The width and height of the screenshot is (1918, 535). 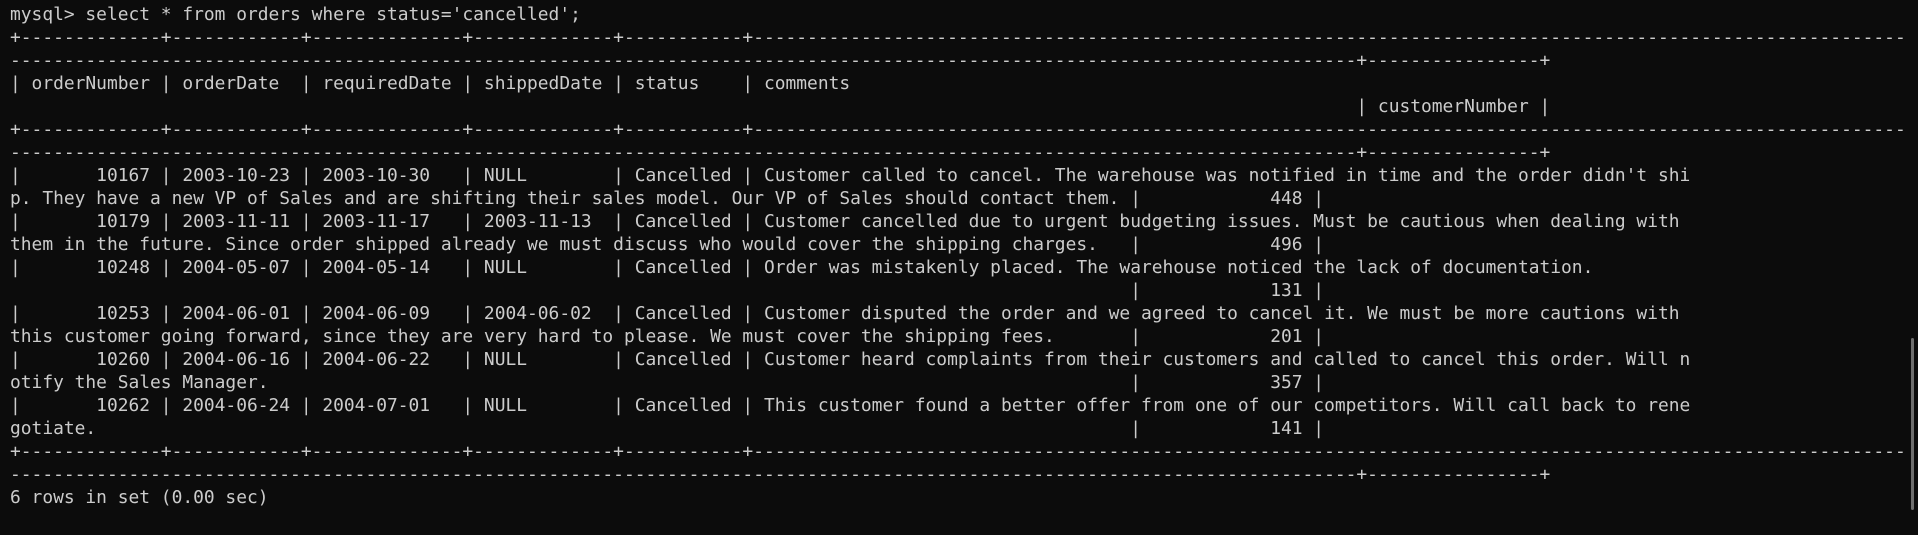 I want to click on table-header-row-wrap: | customerNumber |, so click(x=780, y=106).